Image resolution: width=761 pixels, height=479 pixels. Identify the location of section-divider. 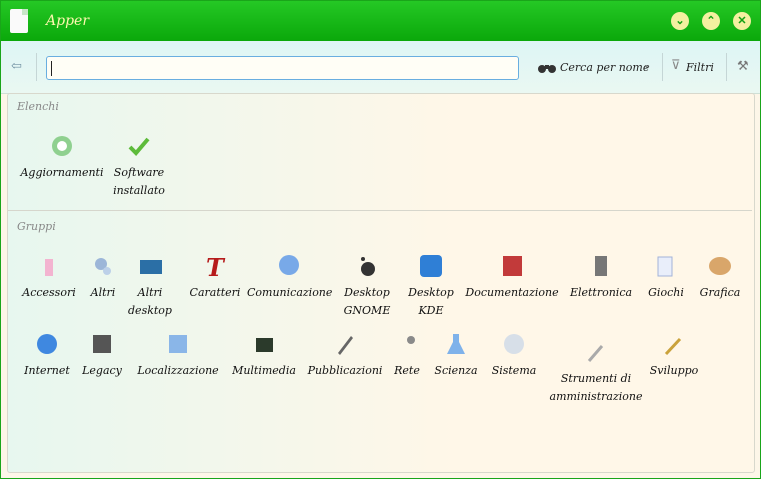
(380, 210).